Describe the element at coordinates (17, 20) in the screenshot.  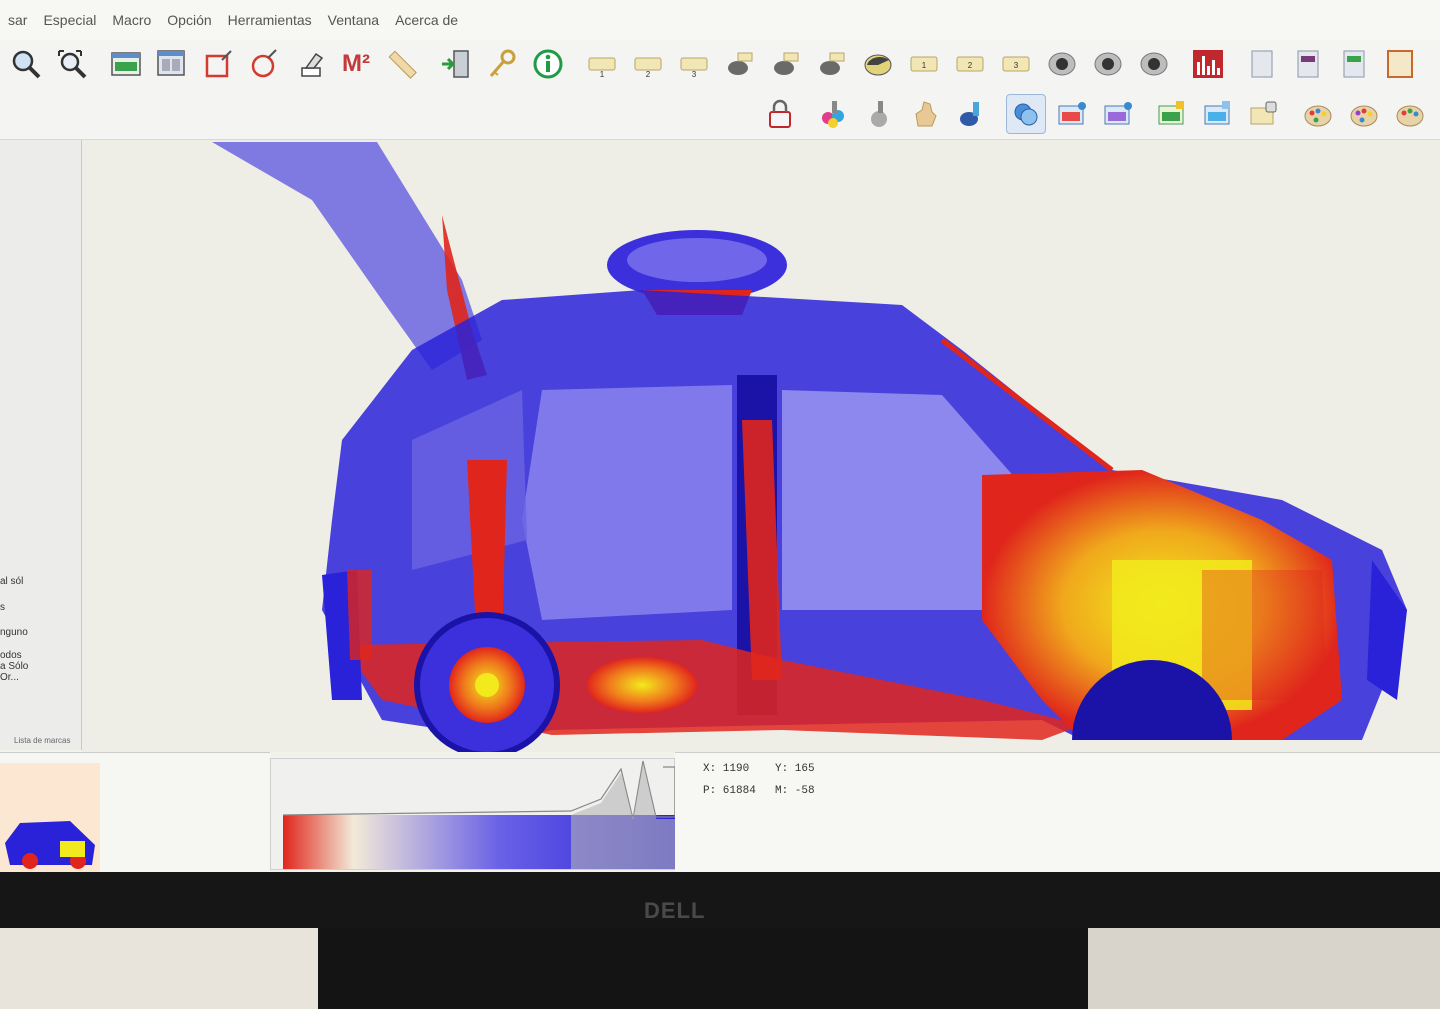
I see `menu-item-usar: sar` at that location.